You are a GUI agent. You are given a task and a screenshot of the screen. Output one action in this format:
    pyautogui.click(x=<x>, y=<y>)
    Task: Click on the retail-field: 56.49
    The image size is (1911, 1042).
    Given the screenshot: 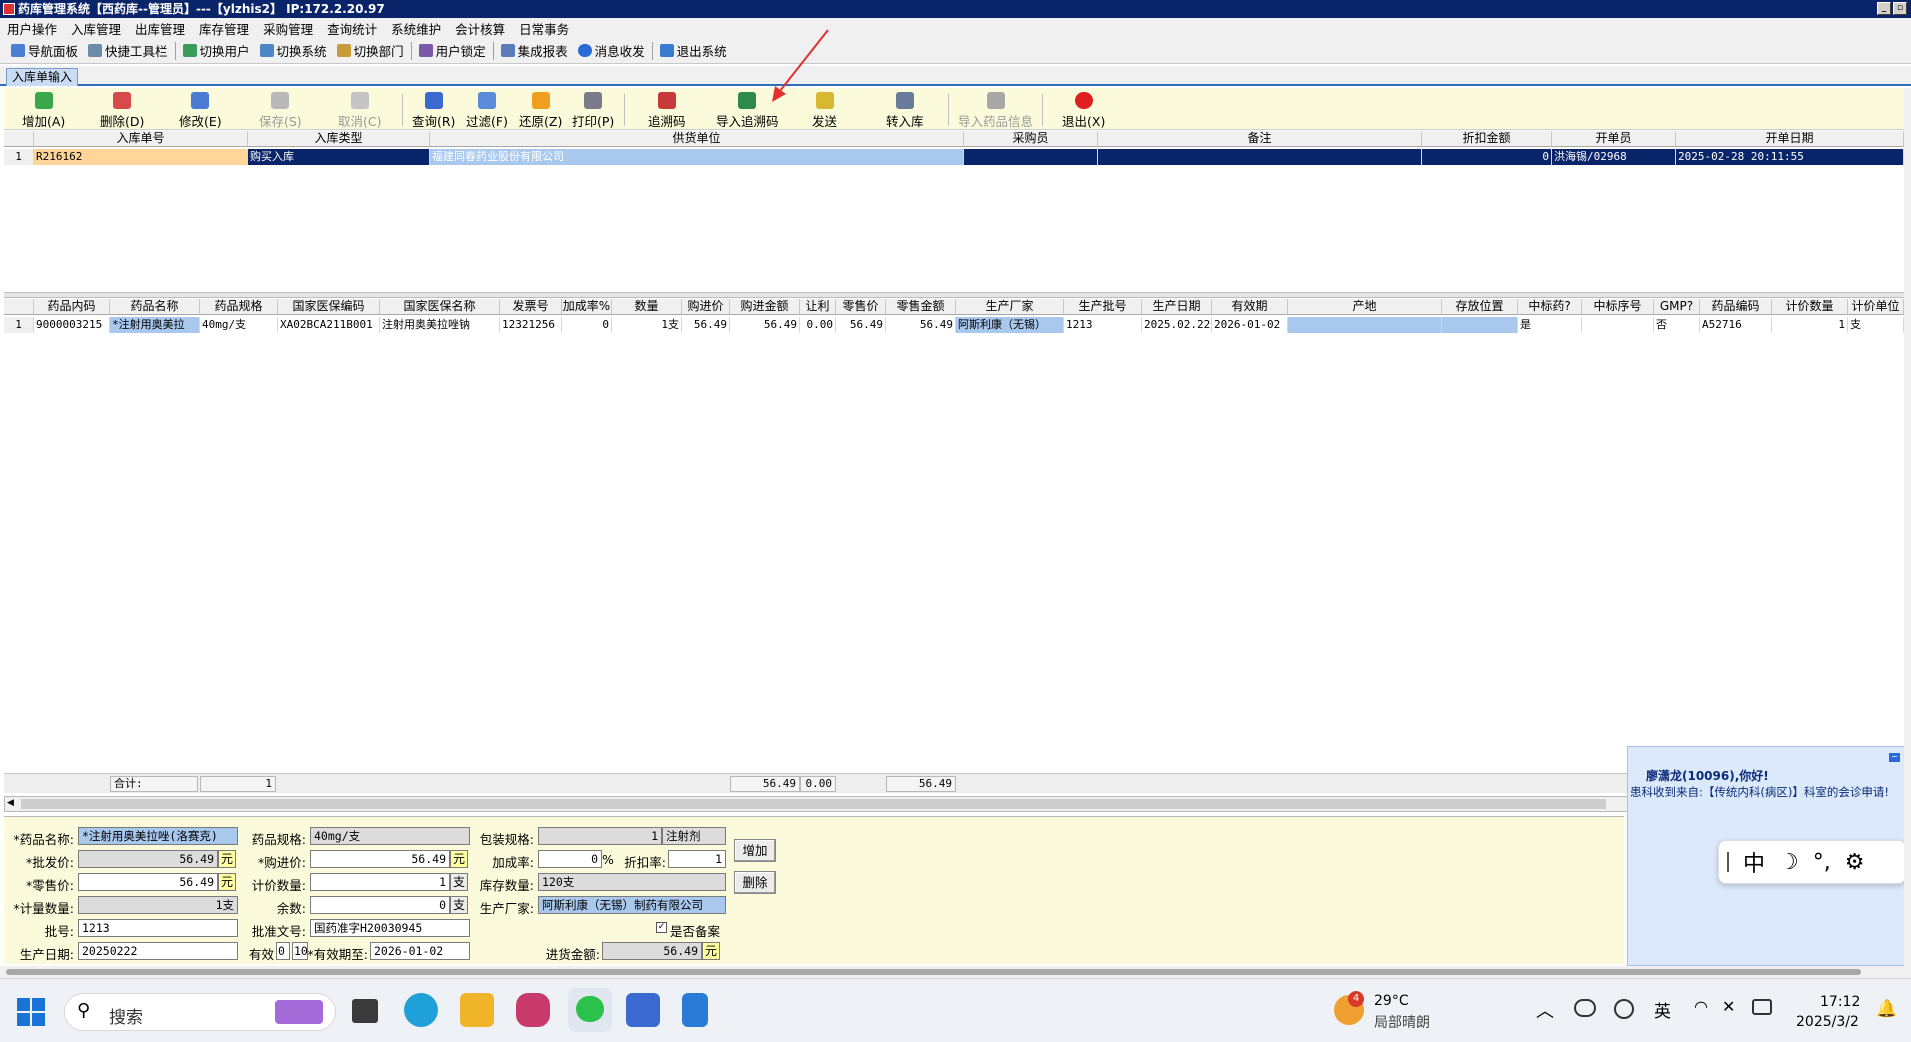 What is the action you would take?
    pyautogui.click(x=148, y=882)
    